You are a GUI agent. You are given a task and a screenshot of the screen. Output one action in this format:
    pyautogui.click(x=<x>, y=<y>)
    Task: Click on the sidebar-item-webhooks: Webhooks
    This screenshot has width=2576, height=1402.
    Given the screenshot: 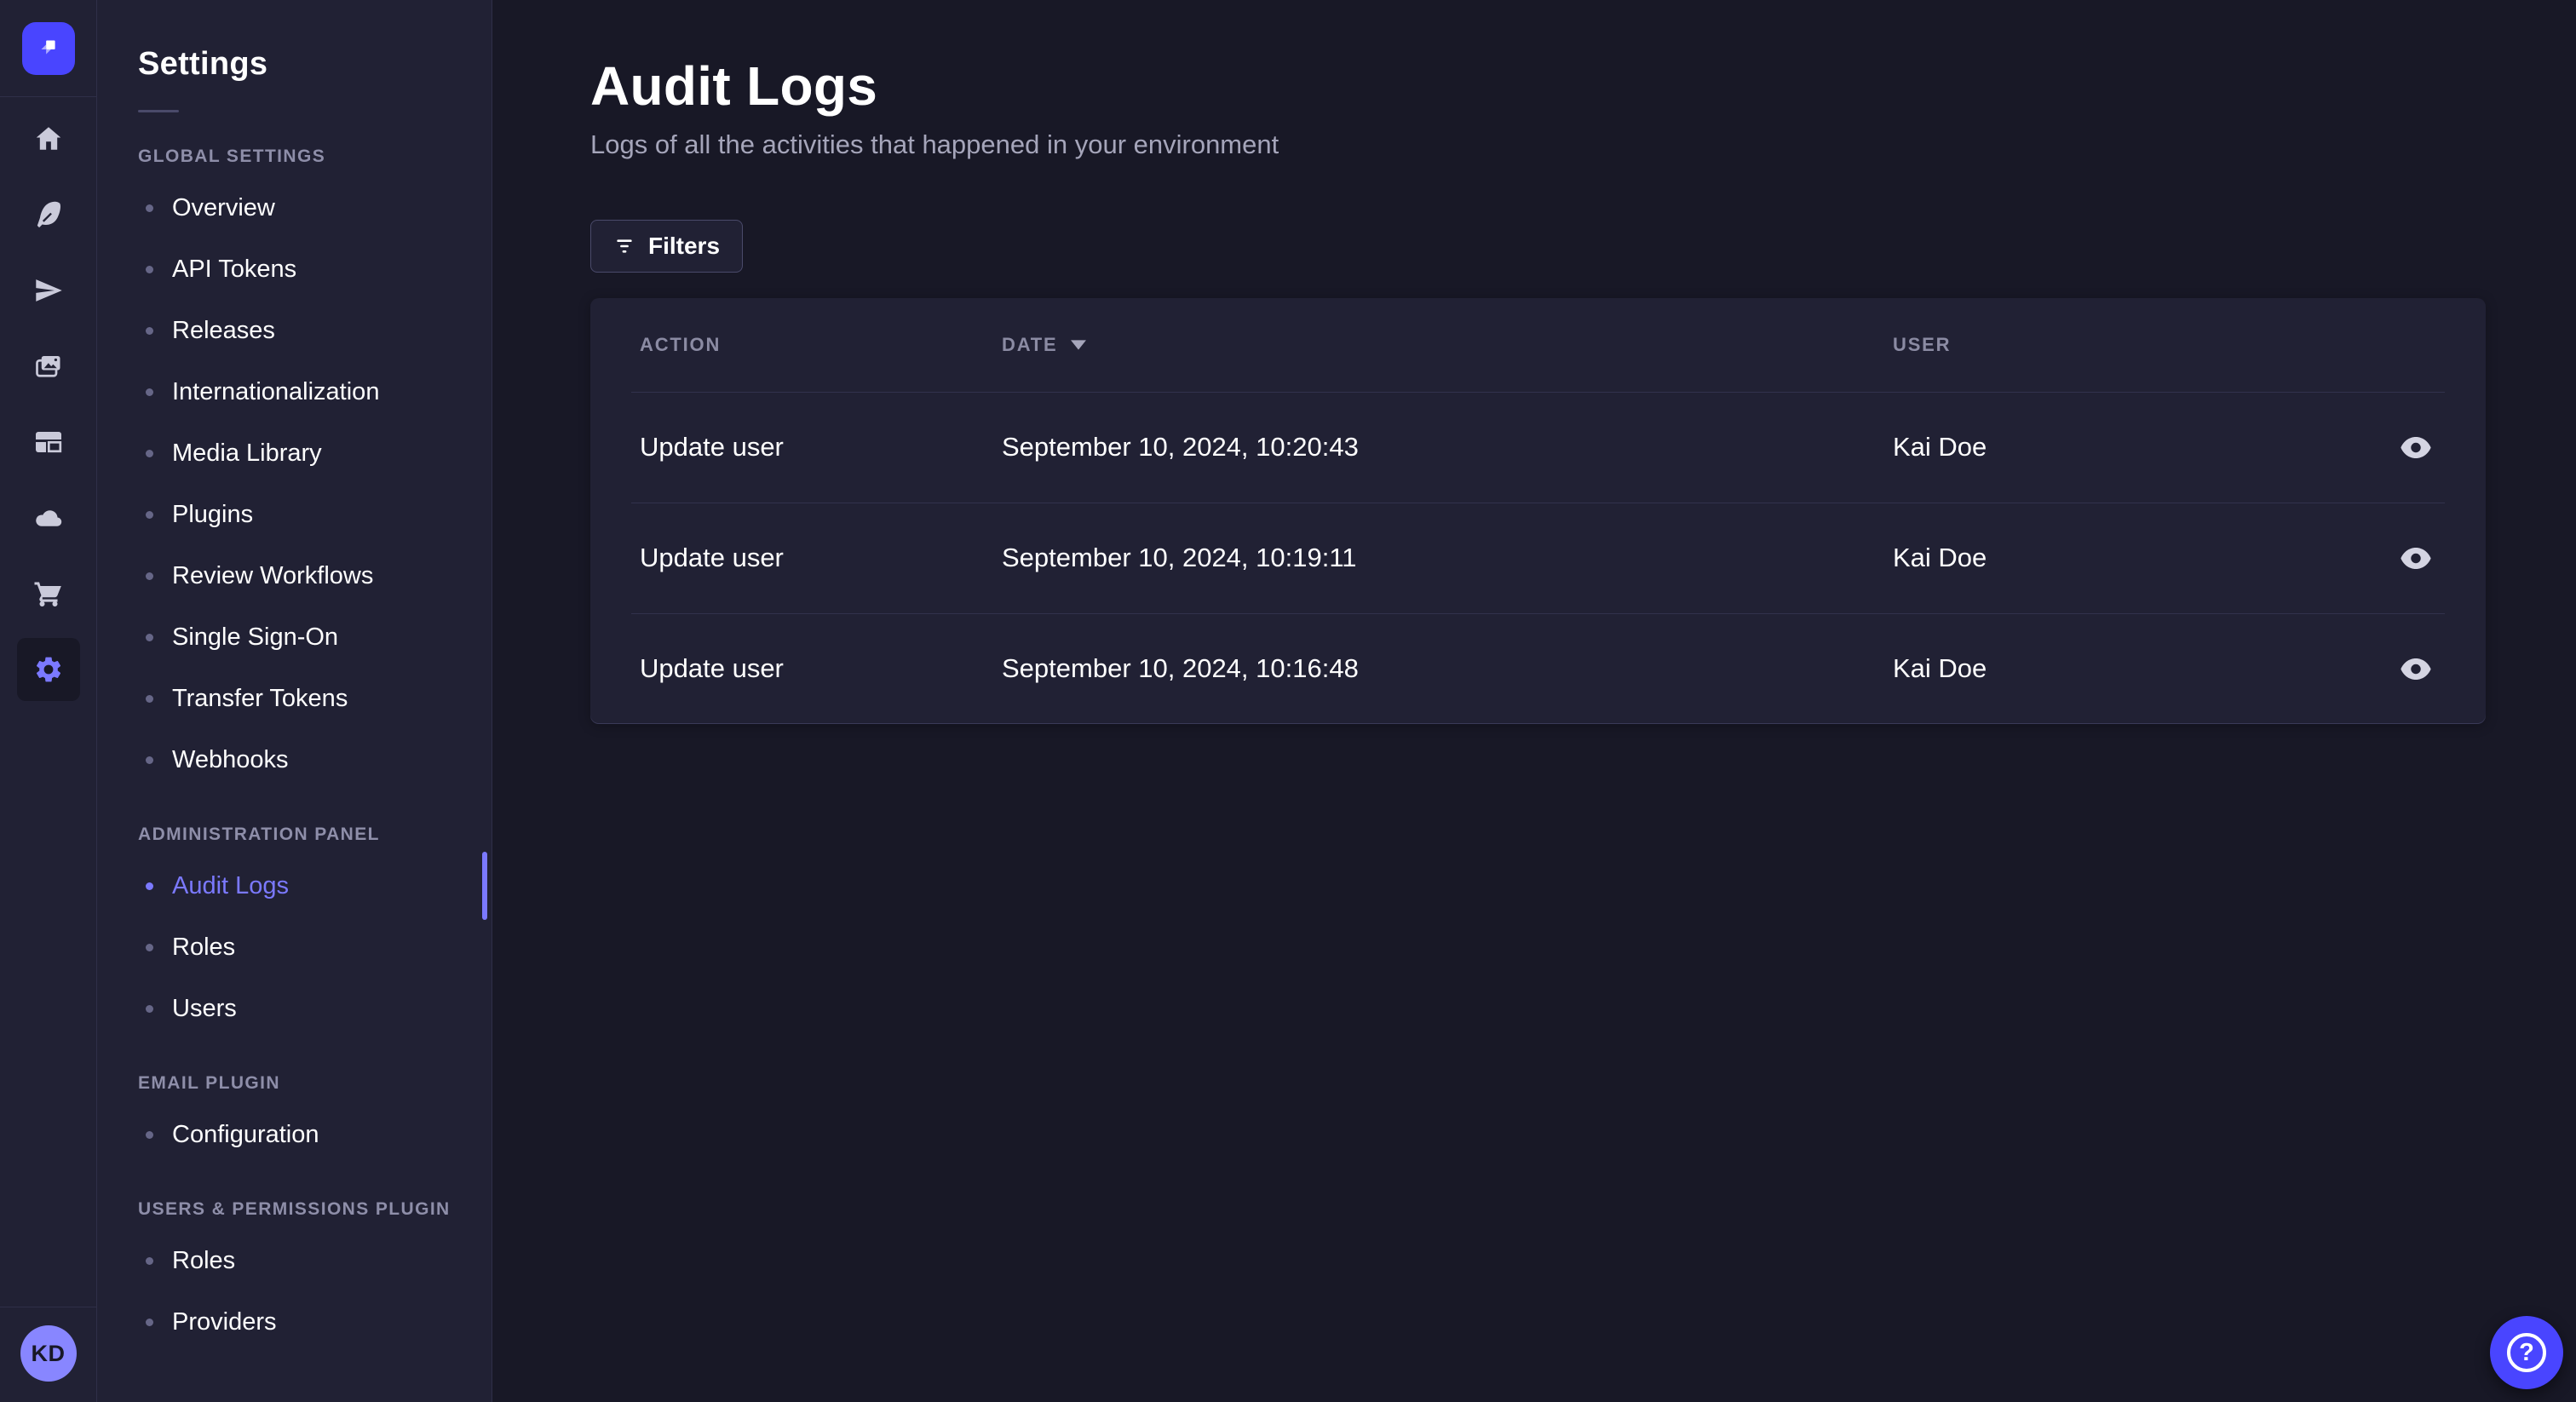 What is the action you would take?
    pyautogui.click(x=315, y=759)
    